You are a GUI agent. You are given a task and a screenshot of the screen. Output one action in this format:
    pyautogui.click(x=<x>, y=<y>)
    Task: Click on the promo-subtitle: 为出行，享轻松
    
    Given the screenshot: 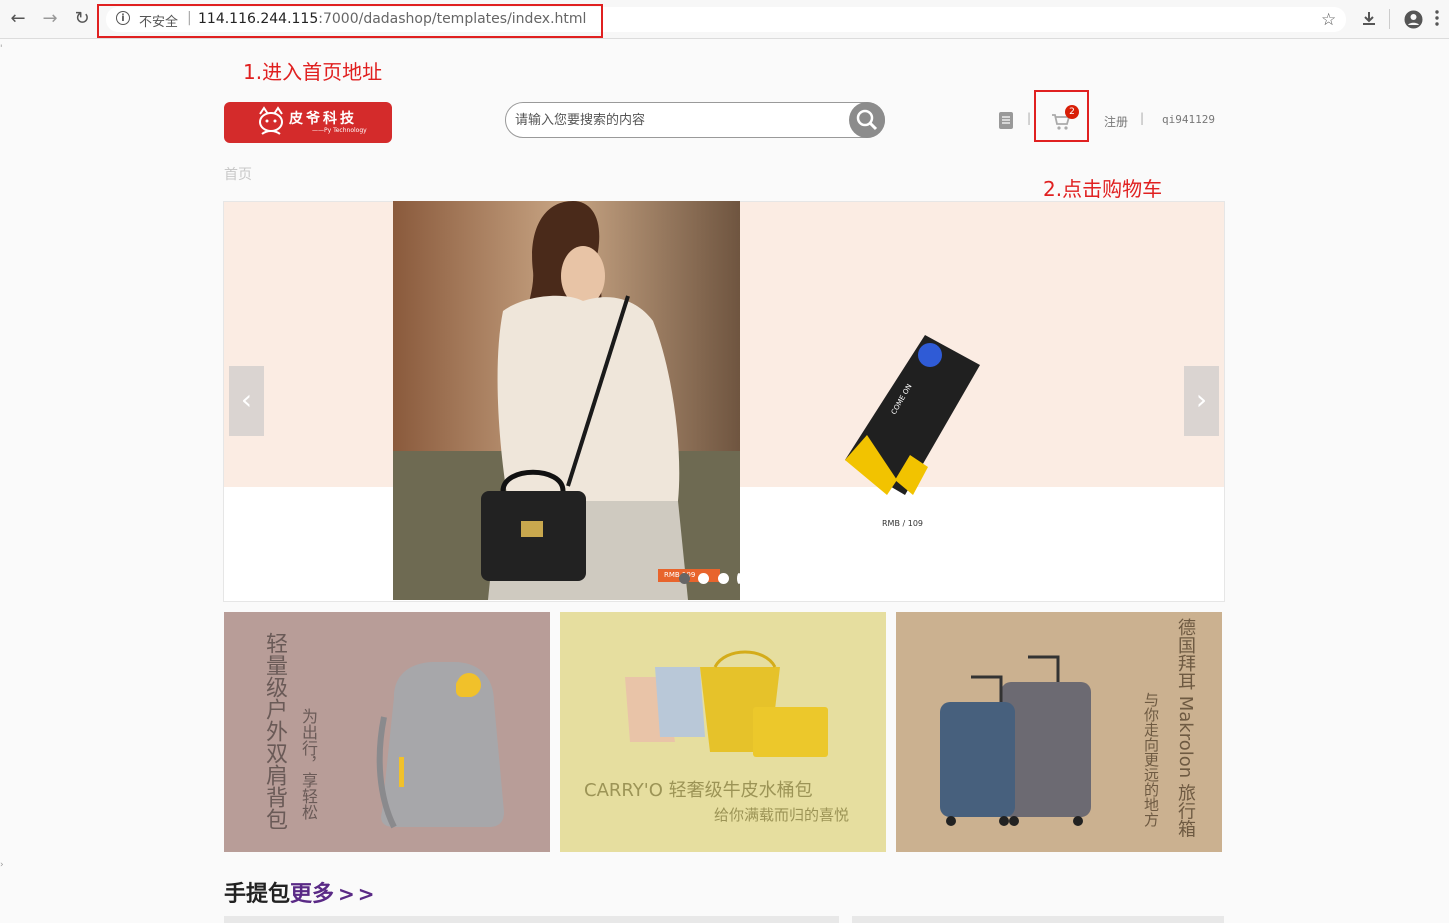 What is the action you would take?
    pyautogui.click(x=308, y=764)
    